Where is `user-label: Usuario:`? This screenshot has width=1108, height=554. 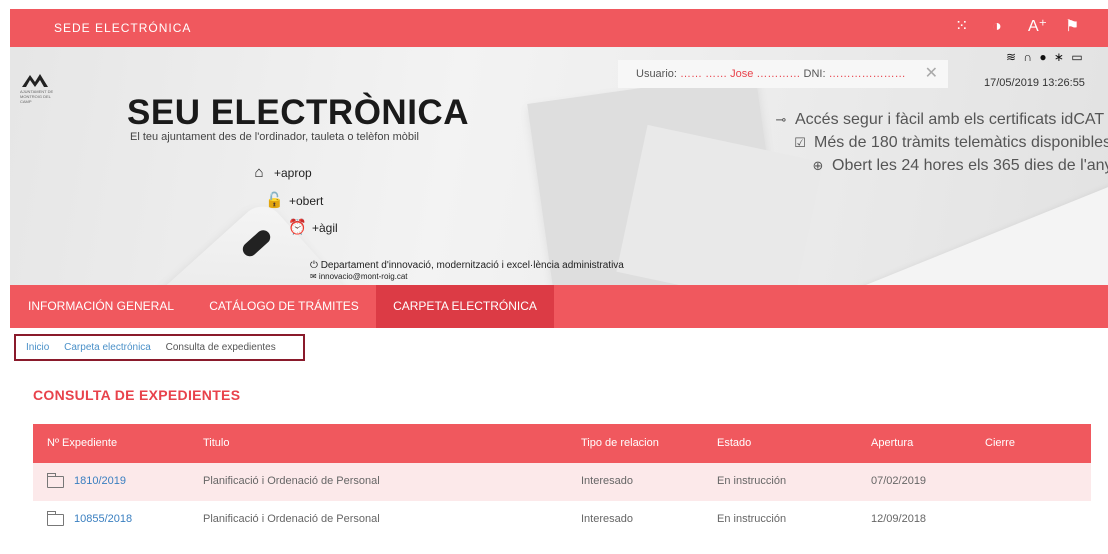
user-label: Usuario: is located at coordinates (656, 74).